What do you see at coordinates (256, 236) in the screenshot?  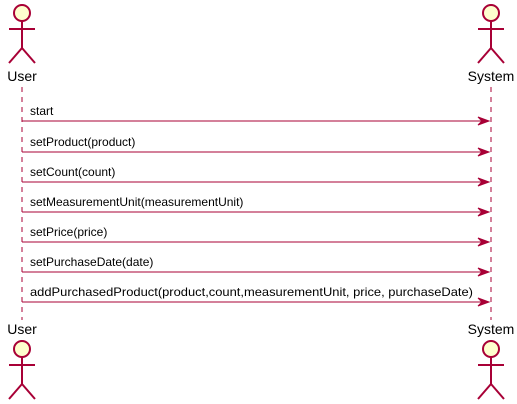 I see `message: setPrice(price)` at bounding box center [256, 236].